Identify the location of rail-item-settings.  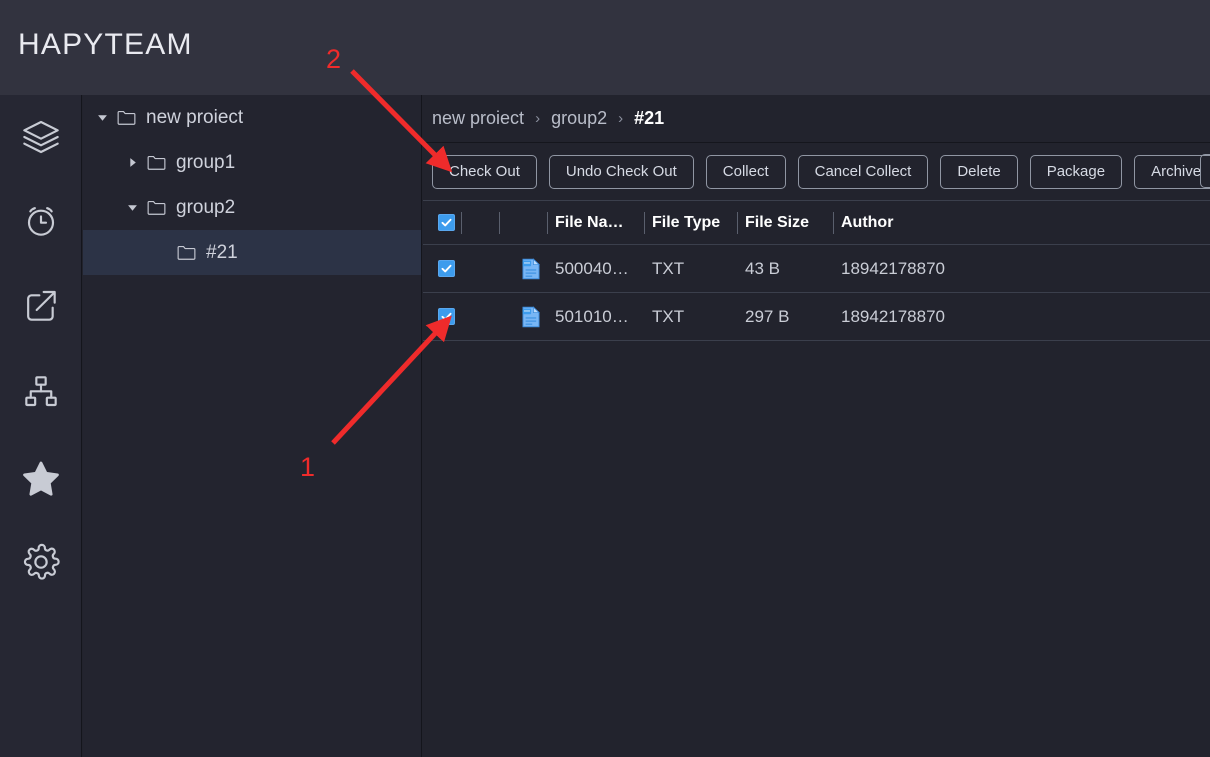
(41, 562).